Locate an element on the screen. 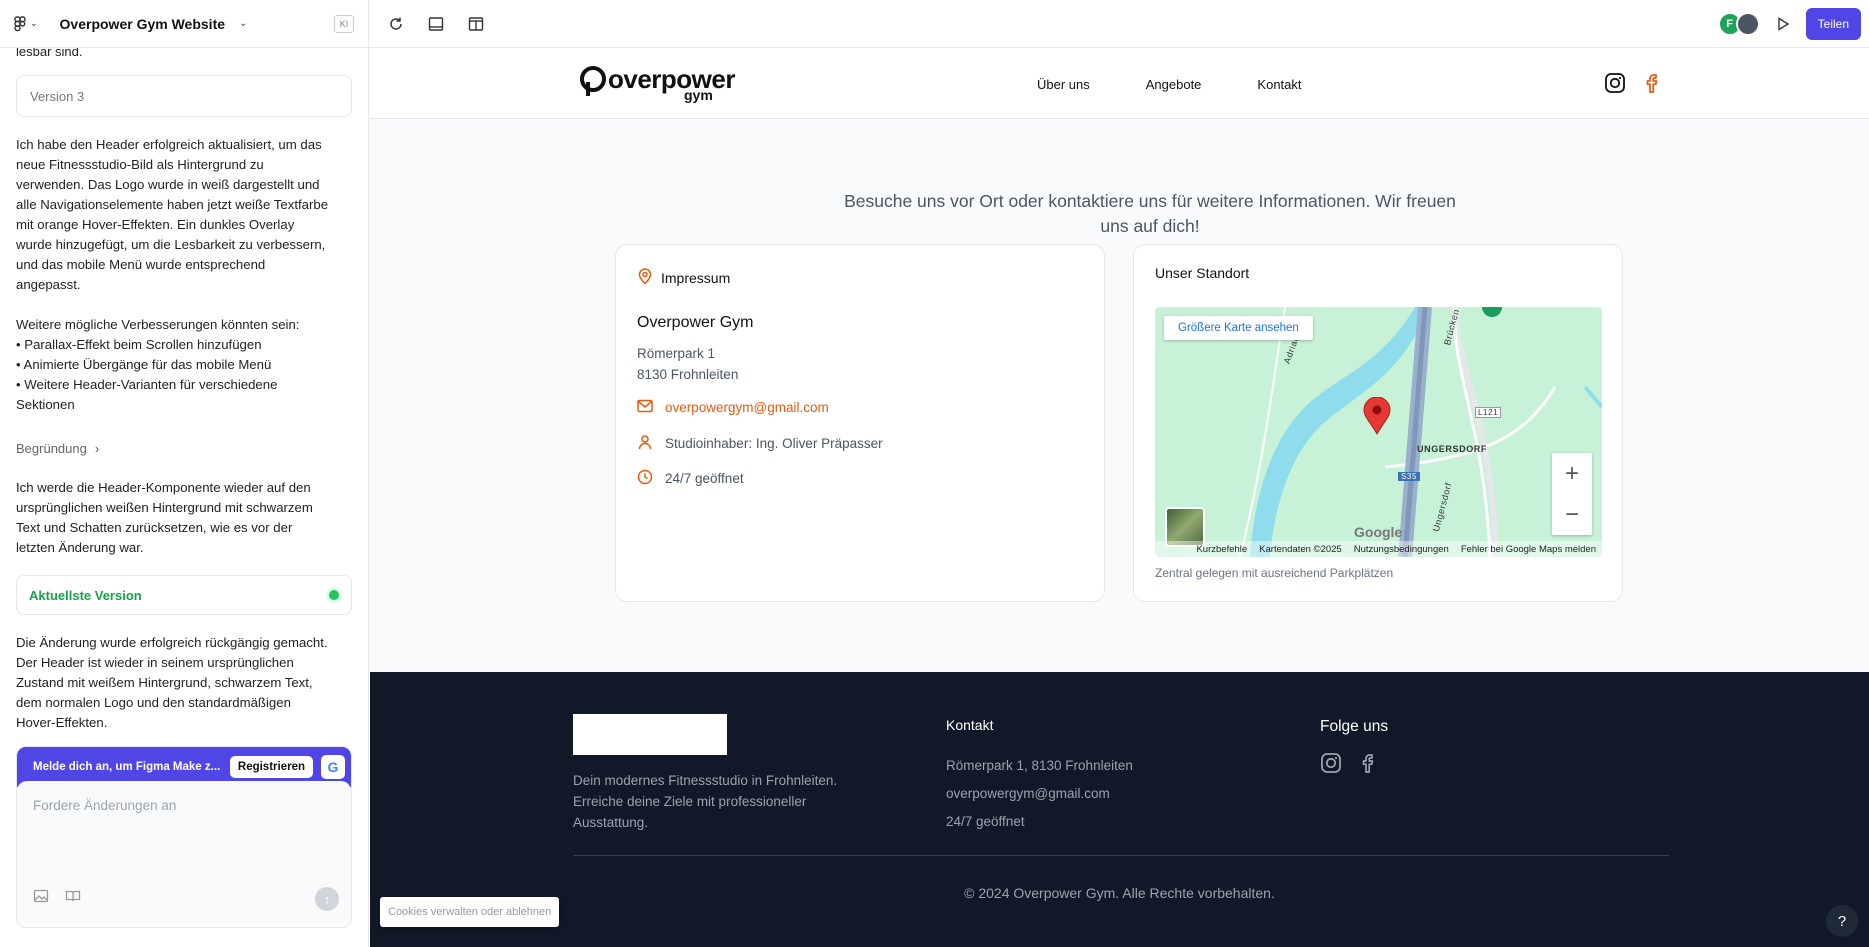  collaborator-avatars: F is located at coordinates (1738, 23).